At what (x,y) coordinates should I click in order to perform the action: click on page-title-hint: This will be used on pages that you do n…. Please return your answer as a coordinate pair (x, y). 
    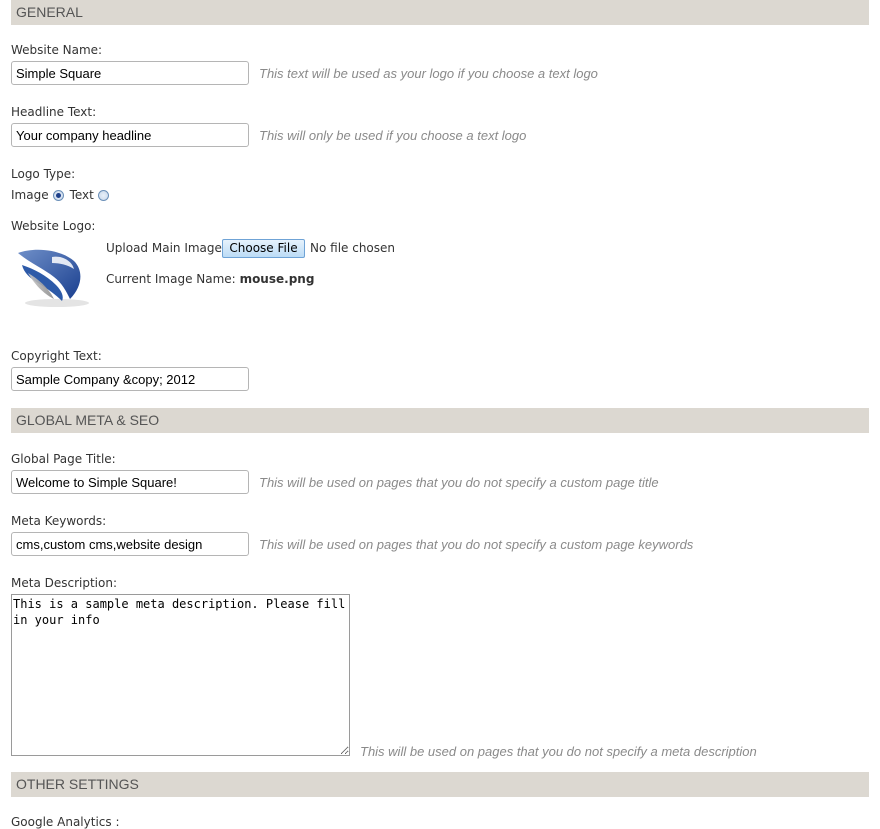
    Looking at the image, I should click on (459, 482).